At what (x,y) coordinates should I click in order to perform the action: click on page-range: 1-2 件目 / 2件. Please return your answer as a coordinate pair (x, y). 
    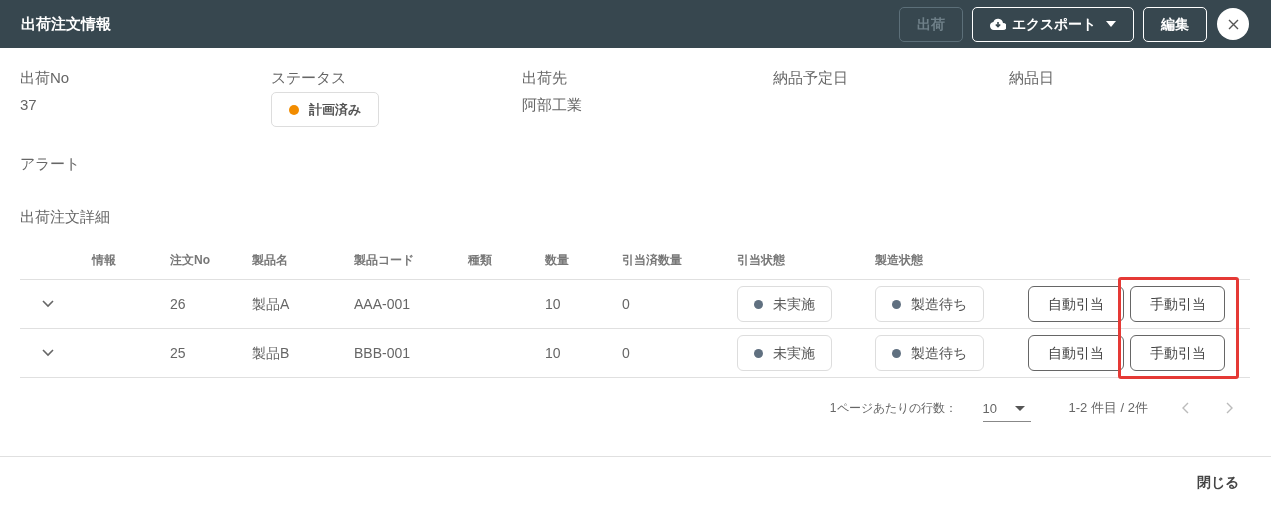
    Looking at the image, I should click on (1108, 408).